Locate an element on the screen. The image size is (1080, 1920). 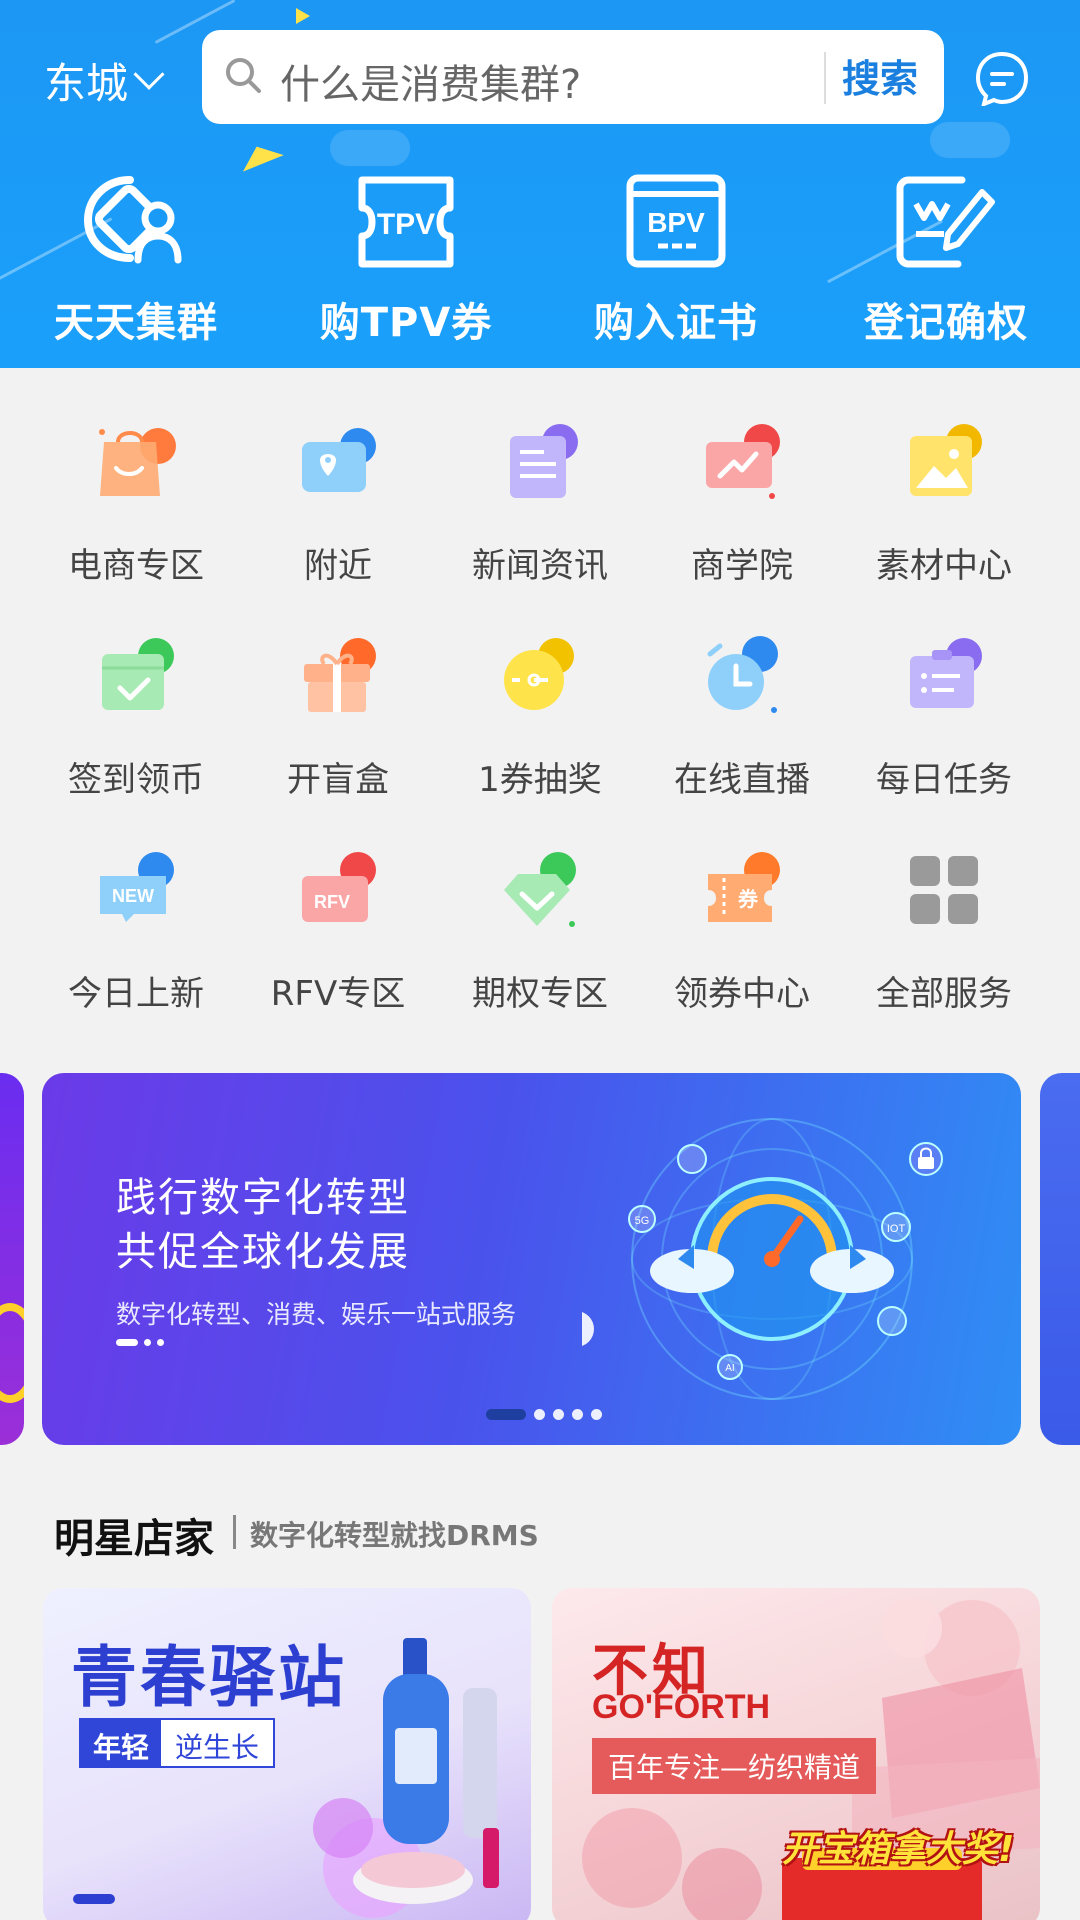
rfv-ticket-icon: RFV is located at coordinates (339, 887).